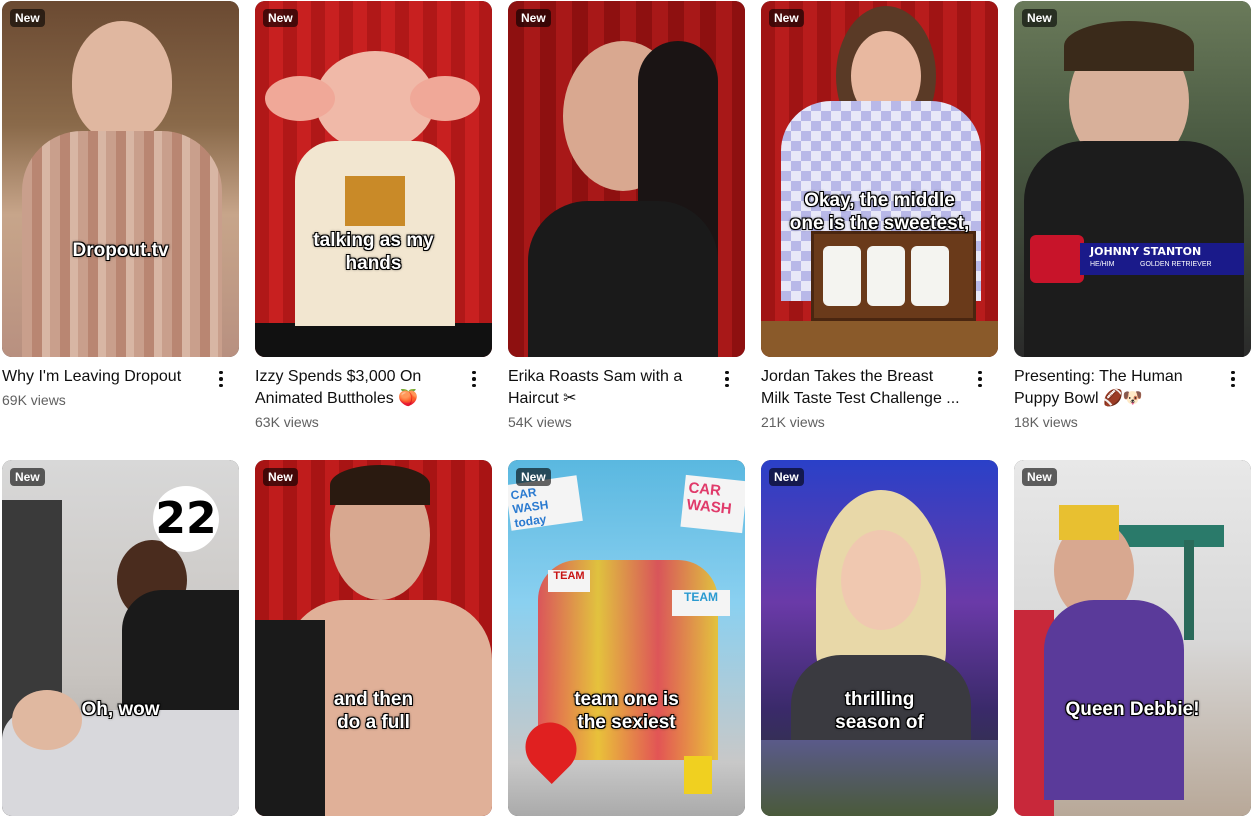 This screenshot has width=1252, height=818. What do you see at coordinates (540, 422) in the screenshot?
I see `view-count: 54K views` at bounding box center [540, 422].